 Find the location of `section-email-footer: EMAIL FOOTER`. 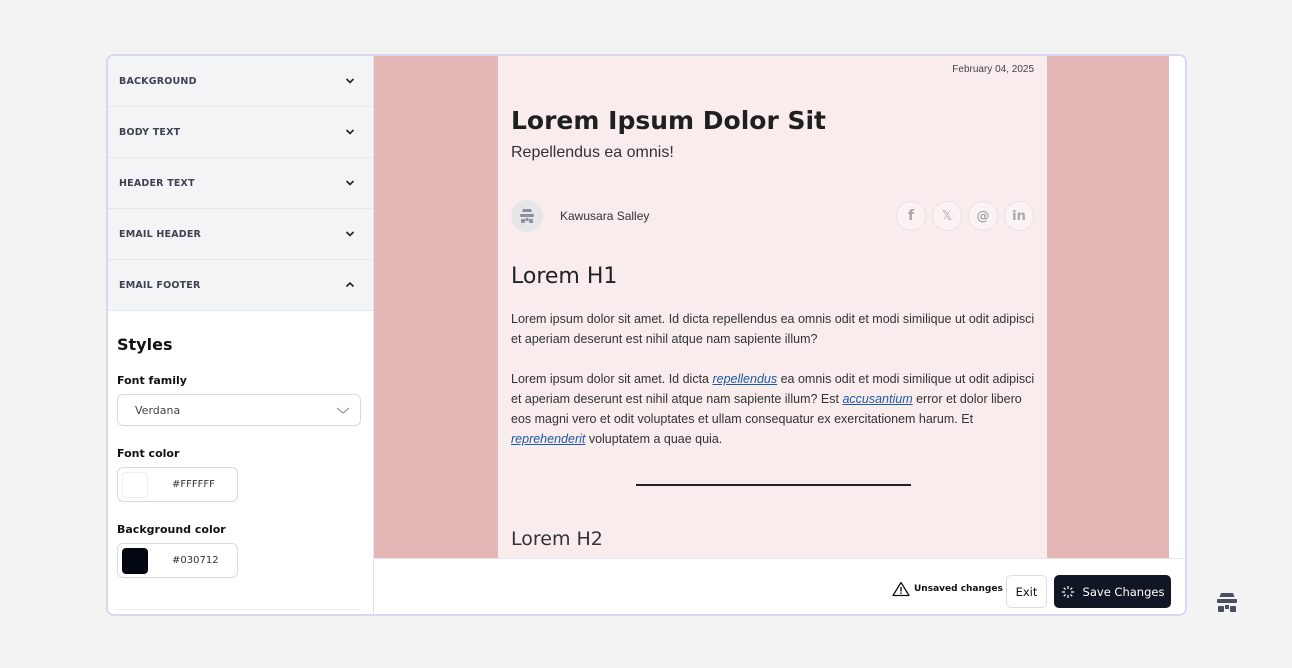

section-email-footer: EMAIL FOOTER is located at coordinates (240, 285).